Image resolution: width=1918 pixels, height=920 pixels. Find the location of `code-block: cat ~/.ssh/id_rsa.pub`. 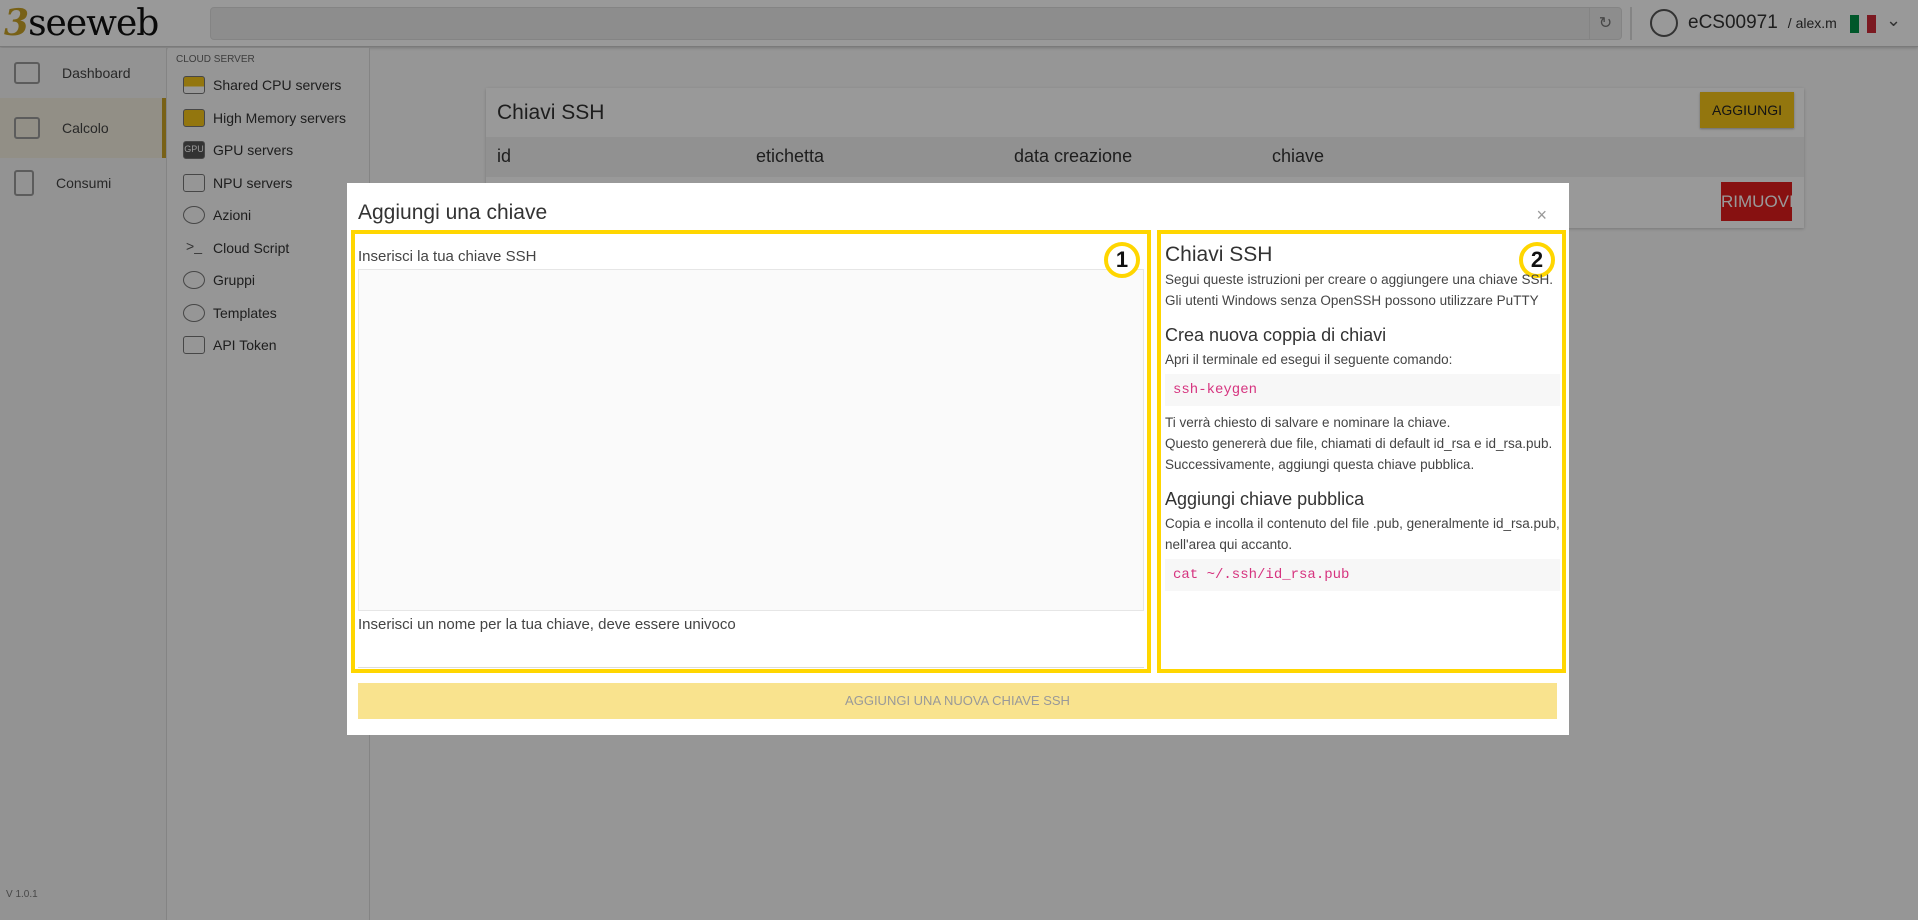

code-block: cat ~/.ssh/id_rsa.pub is located at coordinates (1362, 575).